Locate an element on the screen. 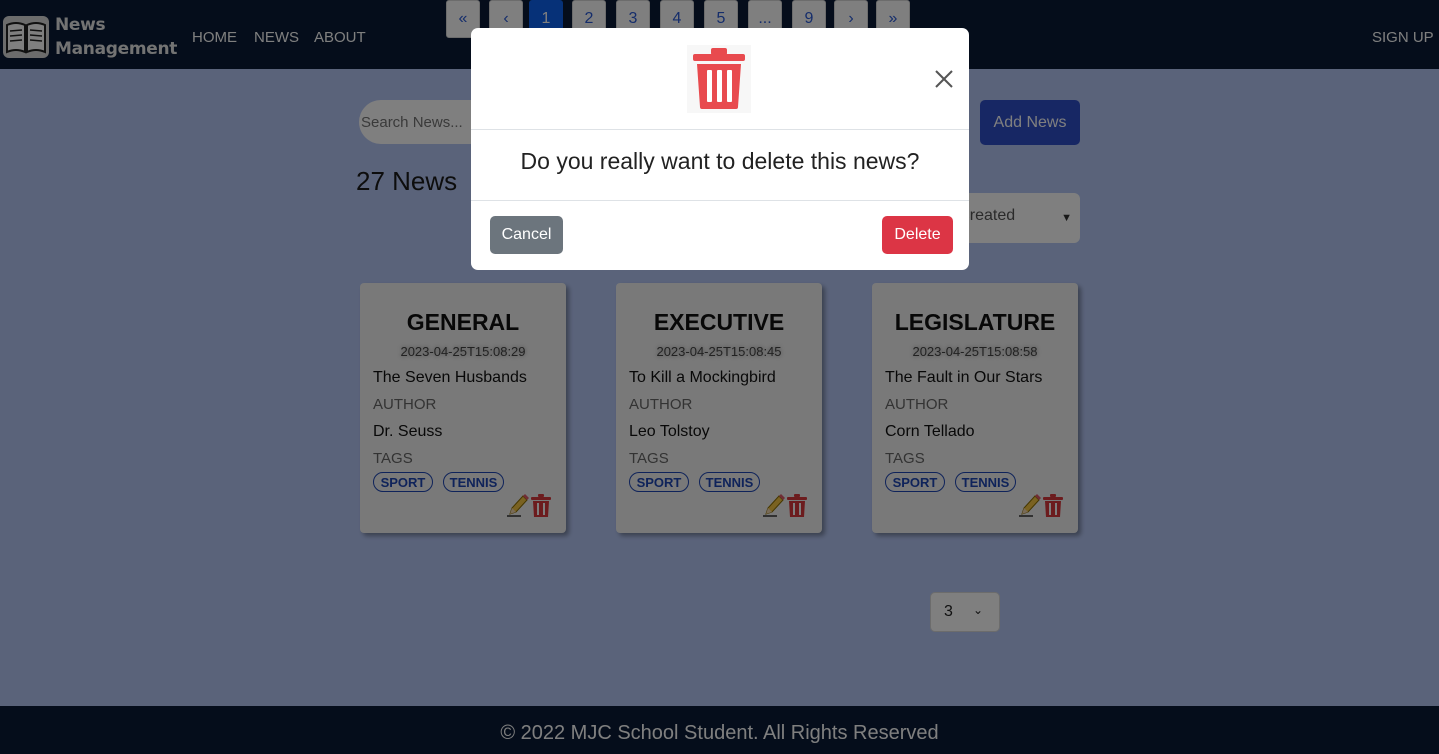 Image resolution: width=1439 pixels, height=754 pixels. trash-icon is located at coordinates (719, 79).